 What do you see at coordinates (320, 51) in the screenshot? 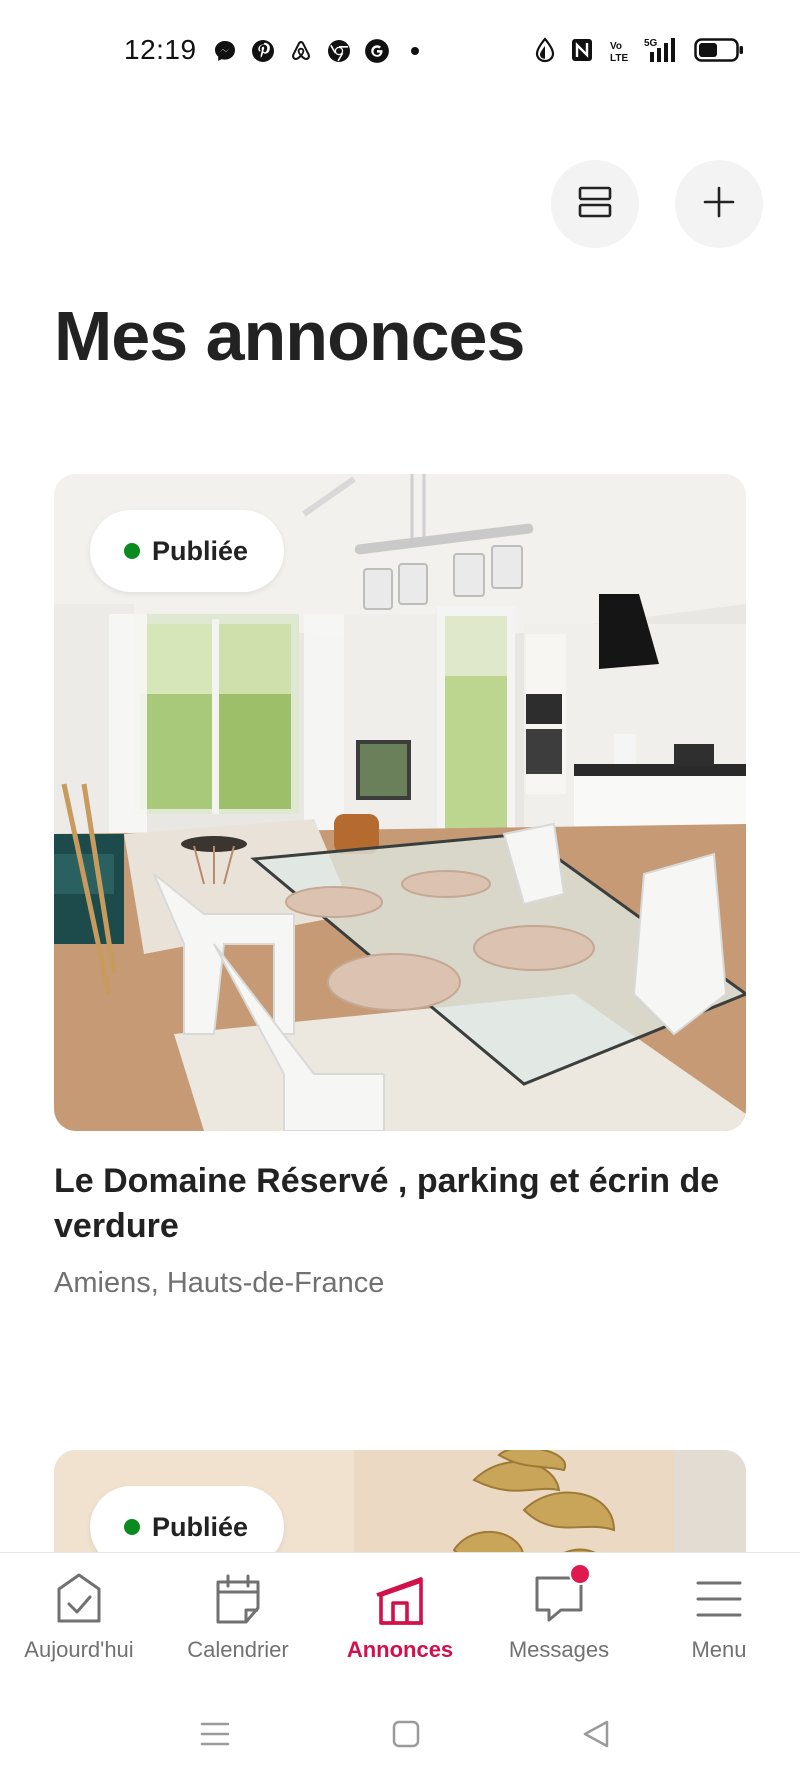
I see `status-app-icons` at bounding box center [320, 51].